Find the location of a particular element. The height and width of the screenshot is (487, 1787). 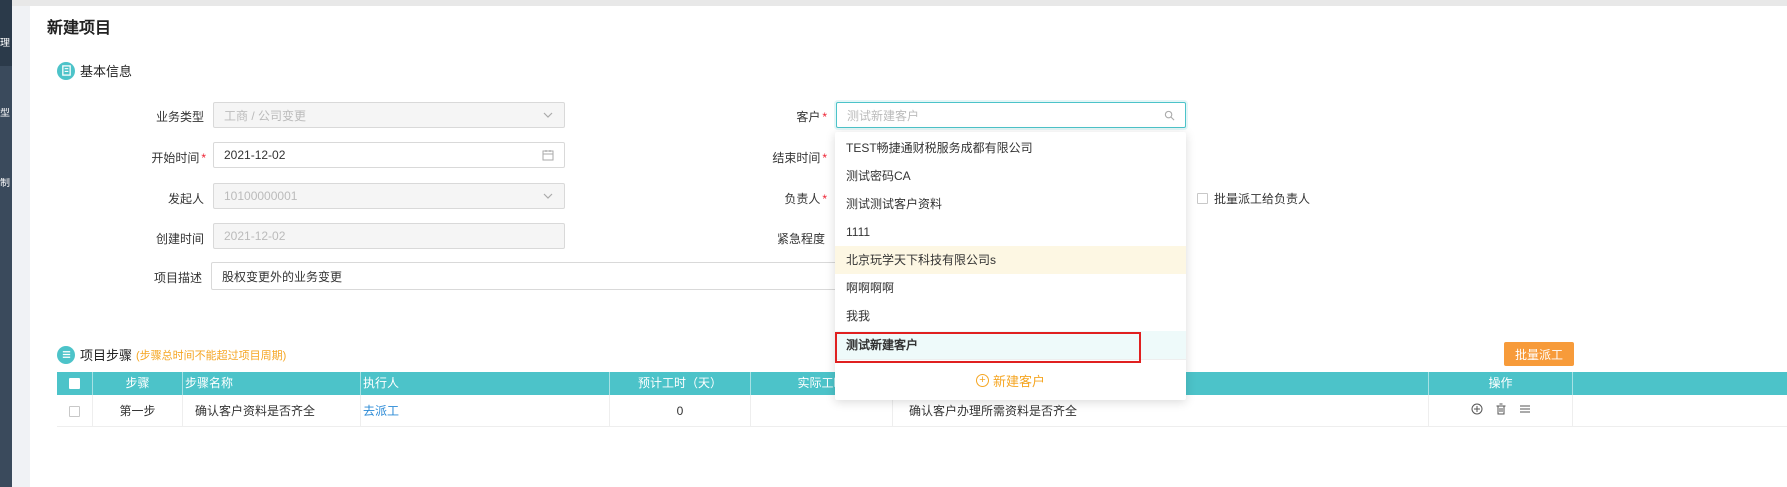

plus-circle-icon: + is located at coordinates (982, 380).